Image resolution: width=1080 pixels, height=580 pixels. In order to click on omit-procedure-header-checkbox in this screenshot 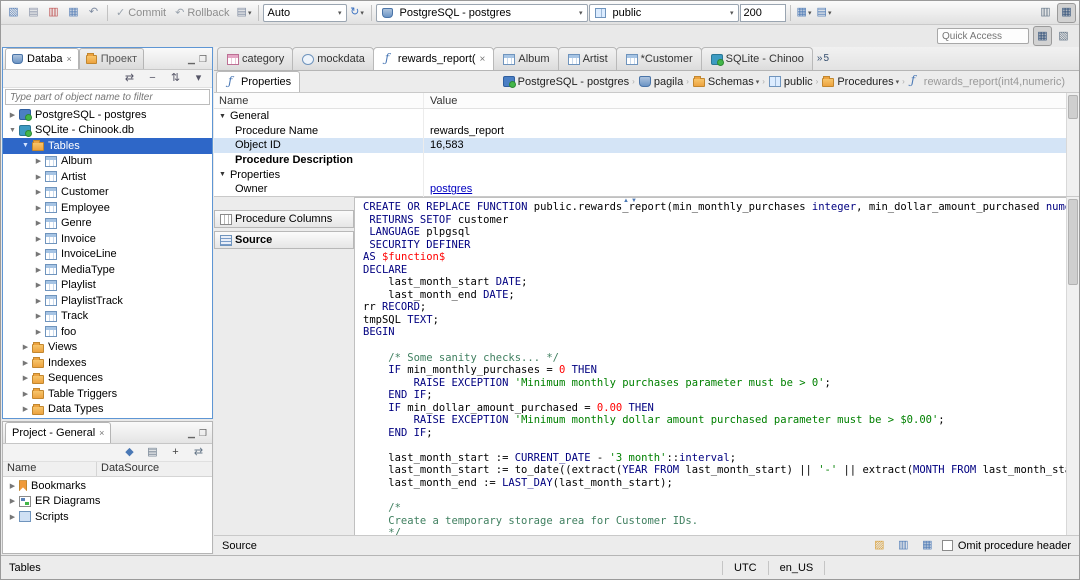, I will do `click(947, 545)`.